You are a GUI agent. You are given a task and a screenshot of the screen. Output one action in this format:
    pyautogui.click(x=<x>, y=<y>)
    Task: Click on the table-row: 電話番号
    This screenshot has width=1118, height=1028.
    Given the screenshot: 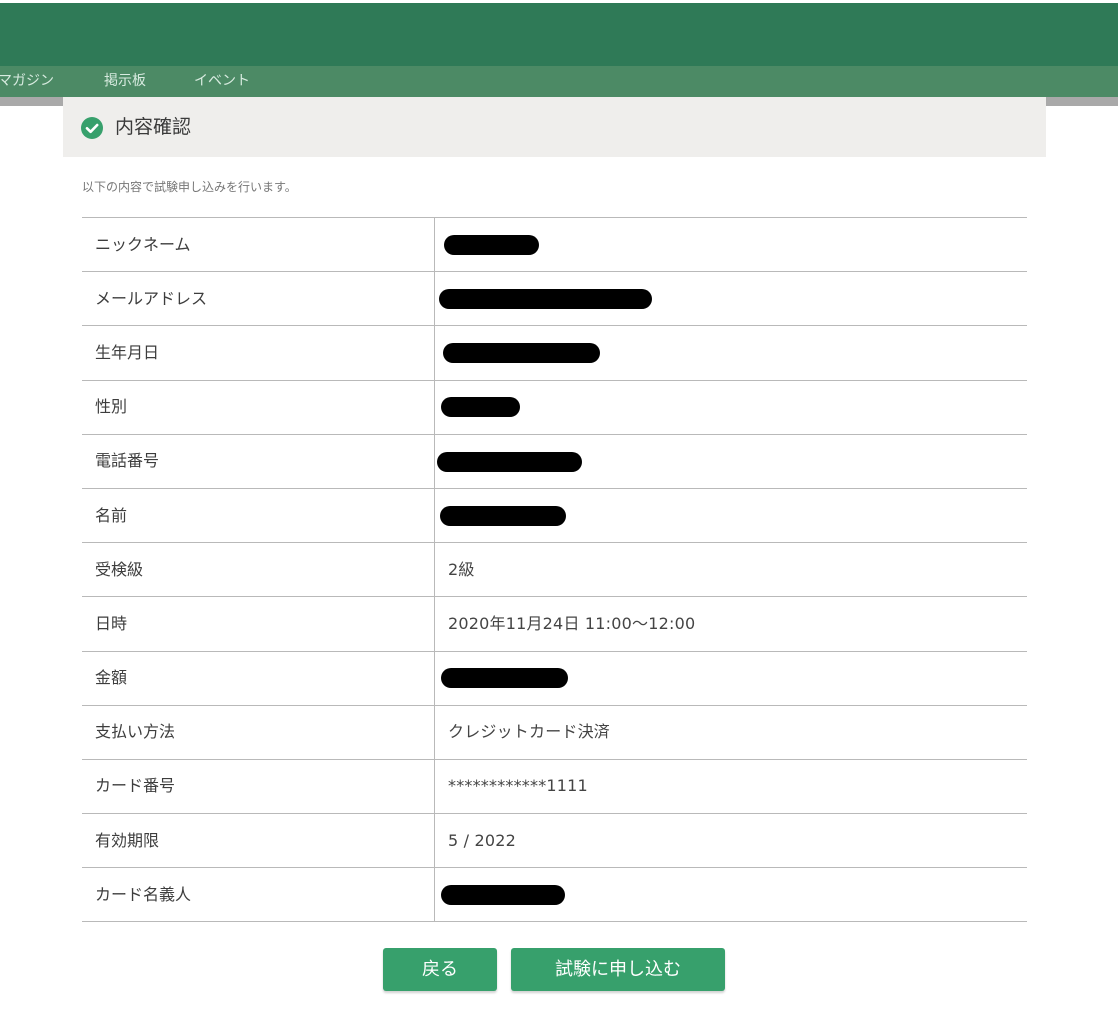 What is the action you would take?
    pyautogui.click(x=554, y=461)
    